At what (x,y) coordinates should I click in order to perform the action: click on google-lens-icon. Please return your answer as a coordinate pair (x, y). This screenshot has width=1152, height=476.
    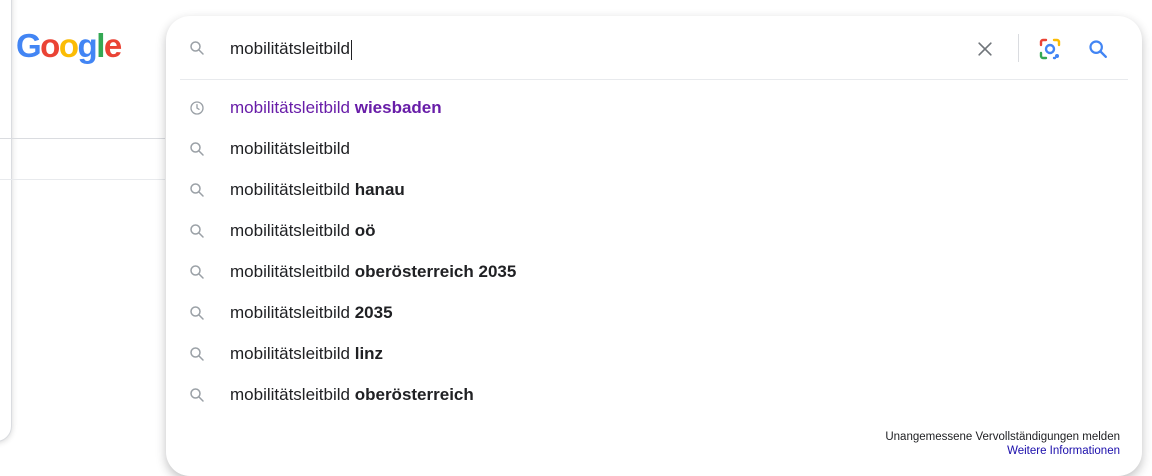
    Looking at the image, I should click on (1050, 49).